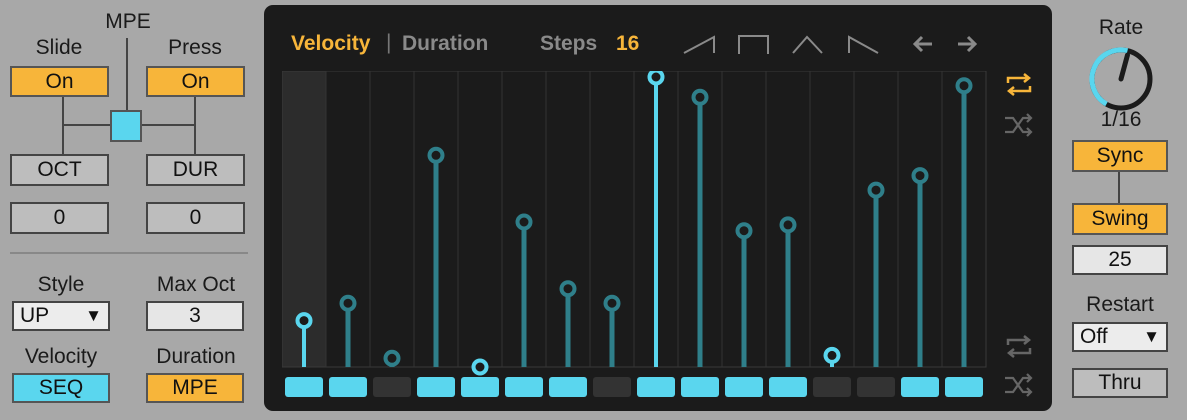 The height and width of the screenshot is (420, 1187). What do you see at coordinates (196, 284) in the screenshot?
I see `max-oct-label: Max Oct` at bounding box center [196, 284].